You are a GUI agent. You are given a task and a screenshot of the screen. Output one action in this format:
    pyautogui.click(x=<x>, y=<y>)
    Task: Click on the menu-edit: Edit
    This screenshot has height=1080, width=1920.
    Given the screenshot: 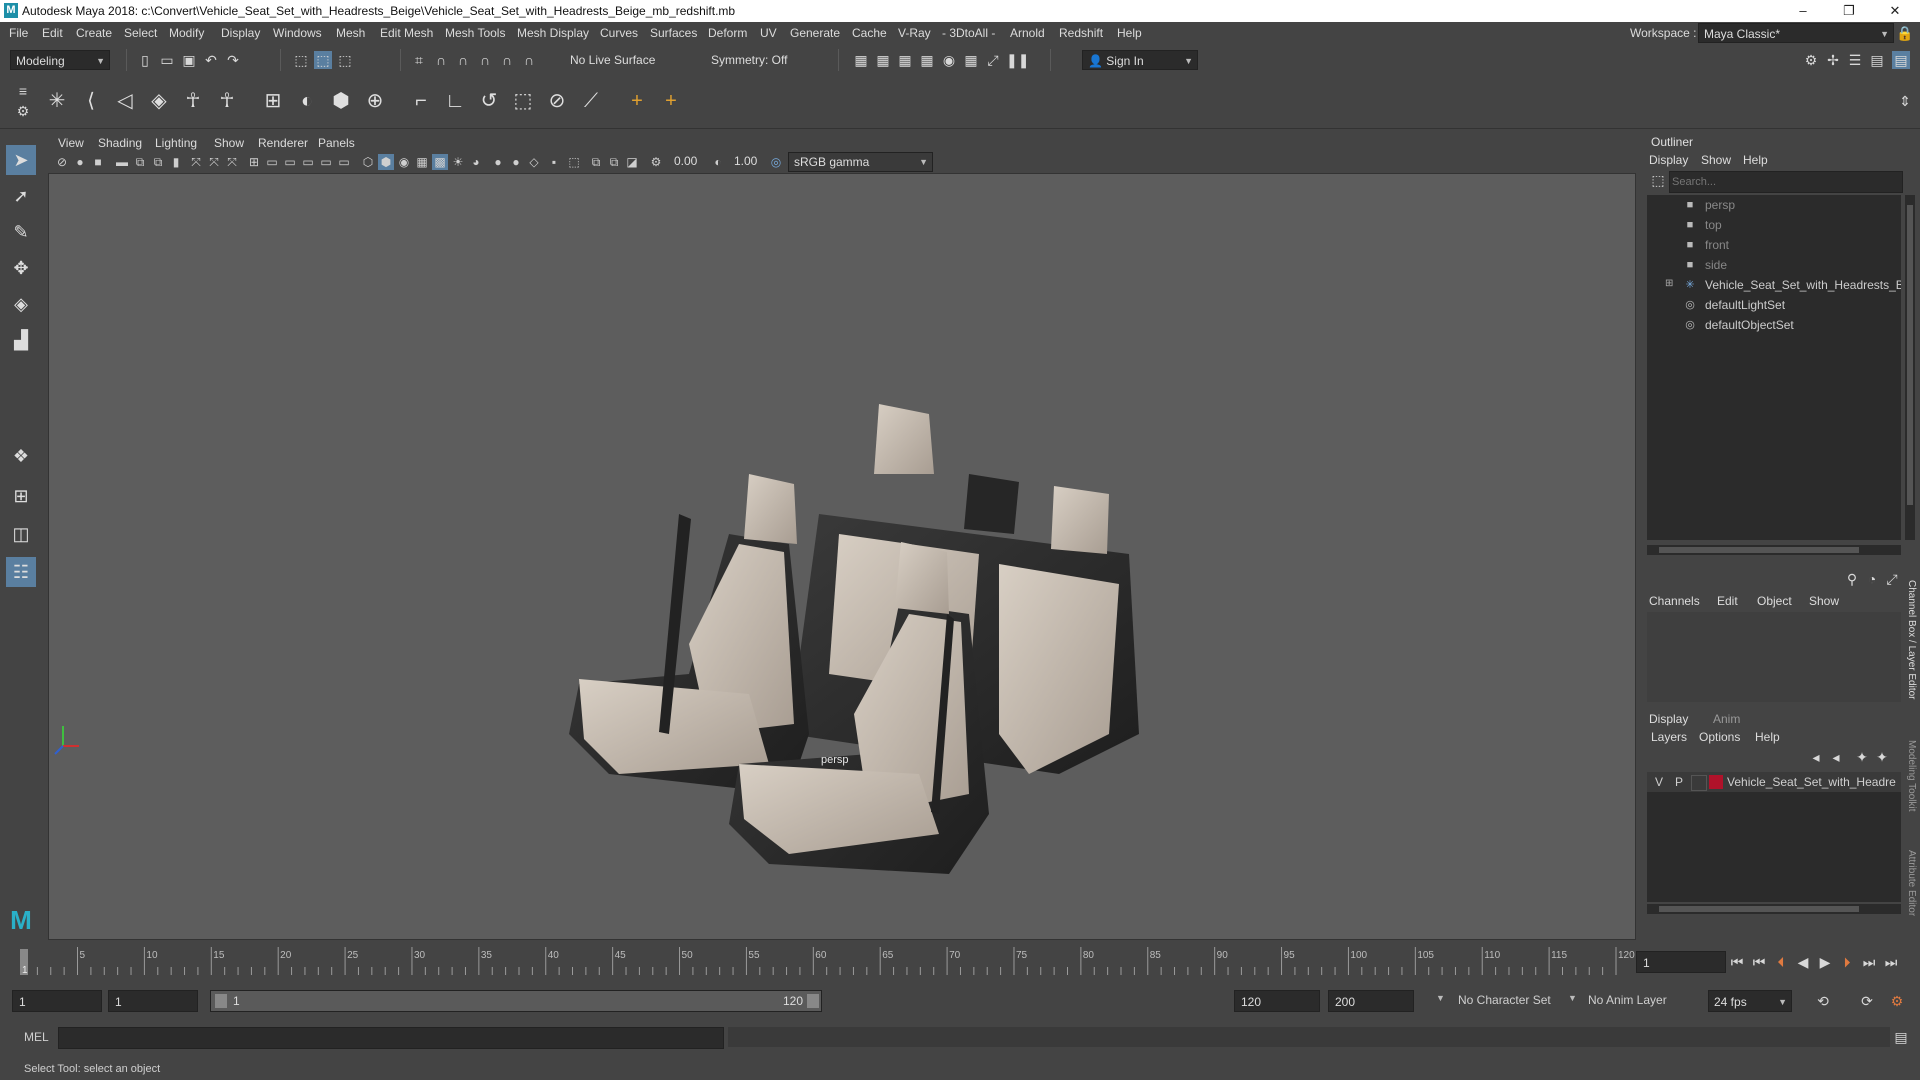 What is the action you would take?
    pyautogui.click(x=52, y=33)
    